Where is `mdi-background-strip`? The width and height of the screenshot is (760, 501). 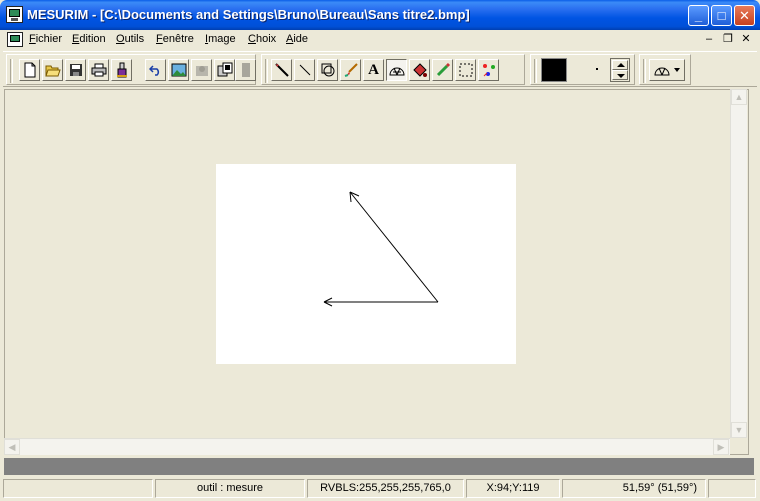 mdi-background-strip is located at coordinates (379, 466).